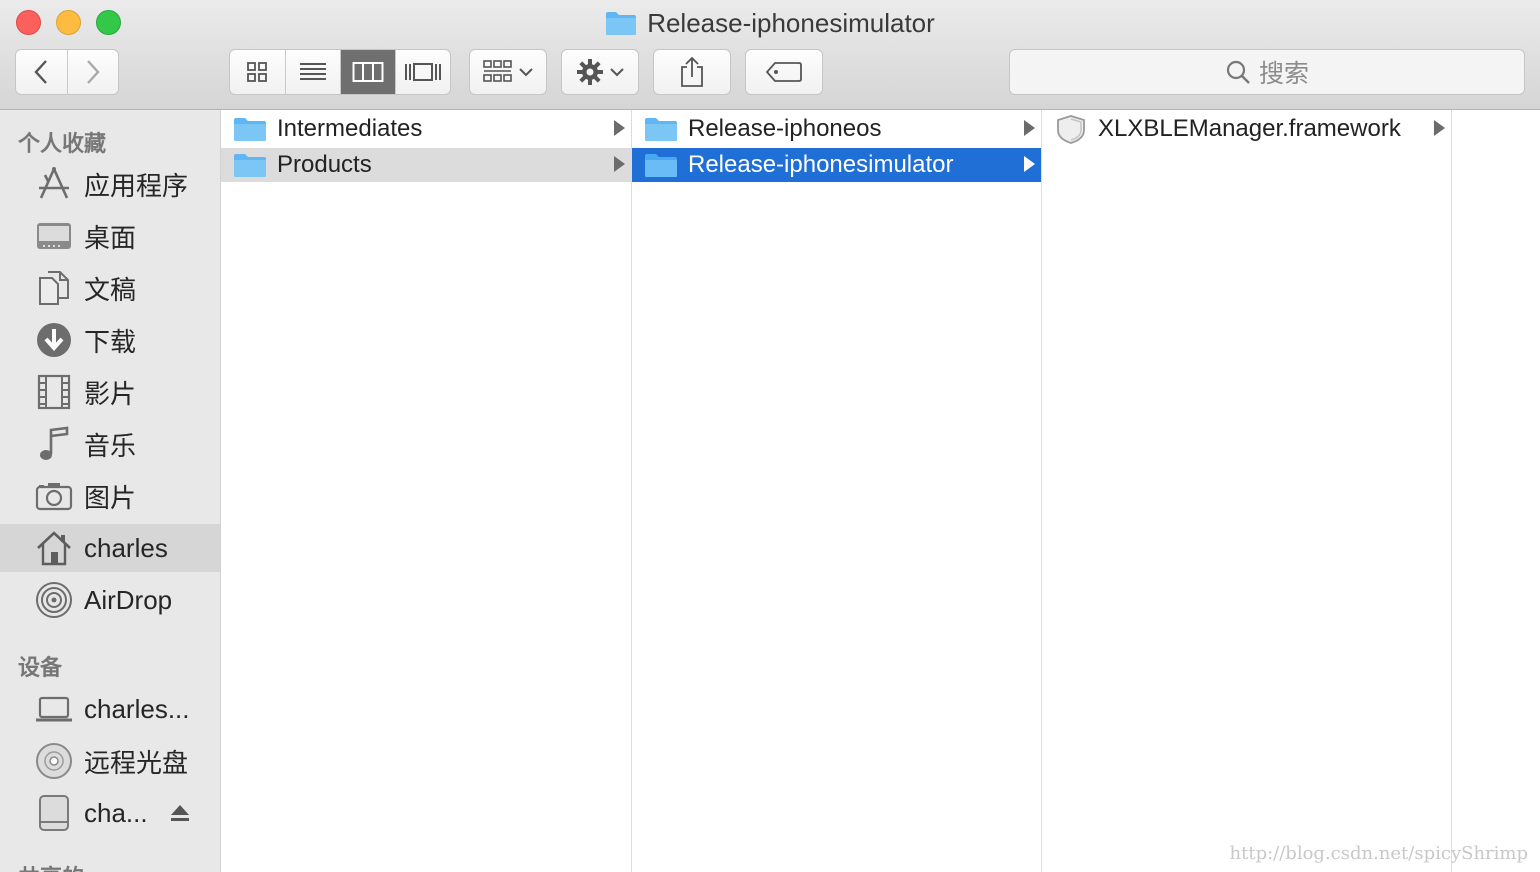 The height and width of the screenshot is (872, 1540). I want to click on list-item: Release-iphoneos, so click(836, 129).